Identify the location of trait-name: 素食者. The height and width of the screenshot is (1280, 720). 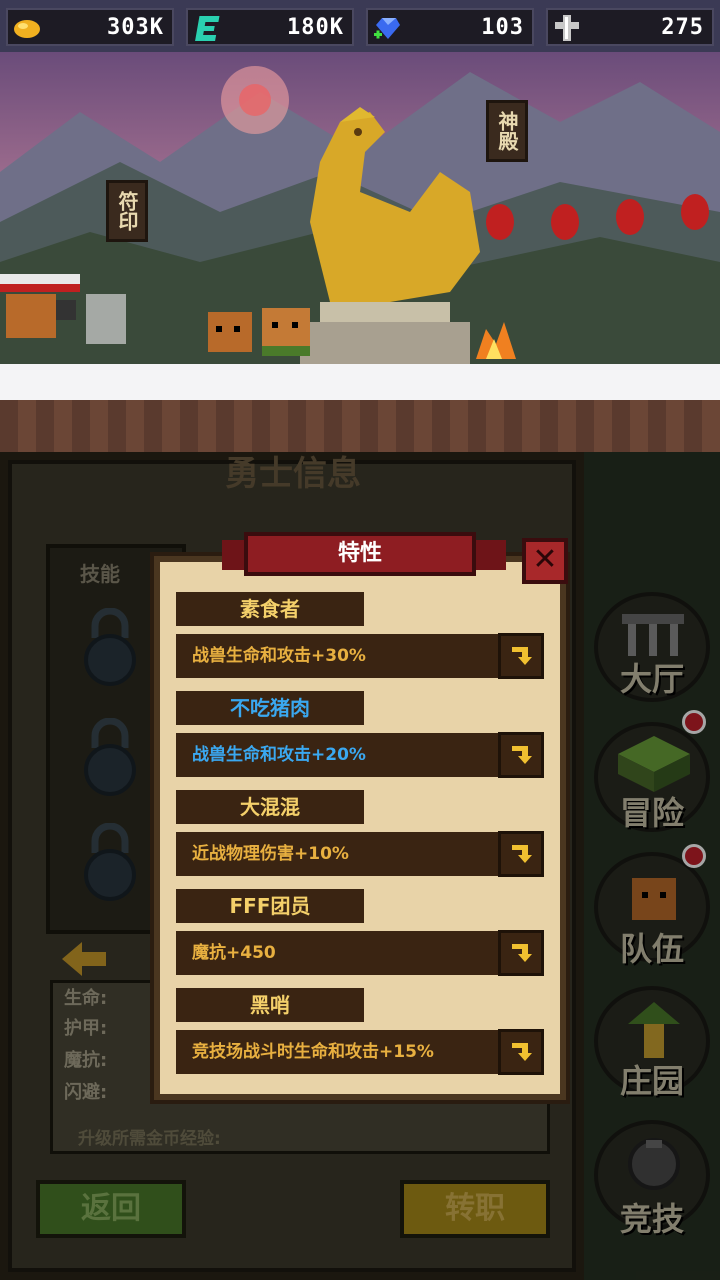
(270, 609).